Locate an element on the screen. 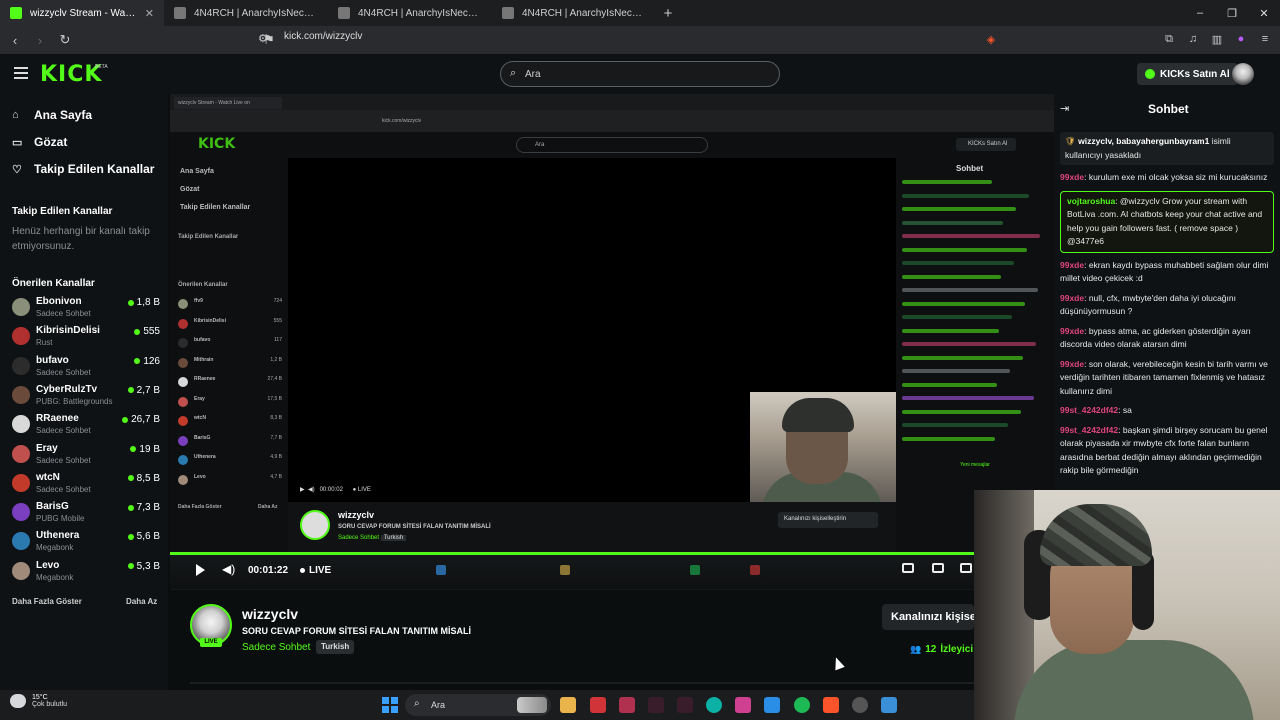  sidebar-item-home: ⌂ Ana Sayfa is located at coordinates (52, 115).